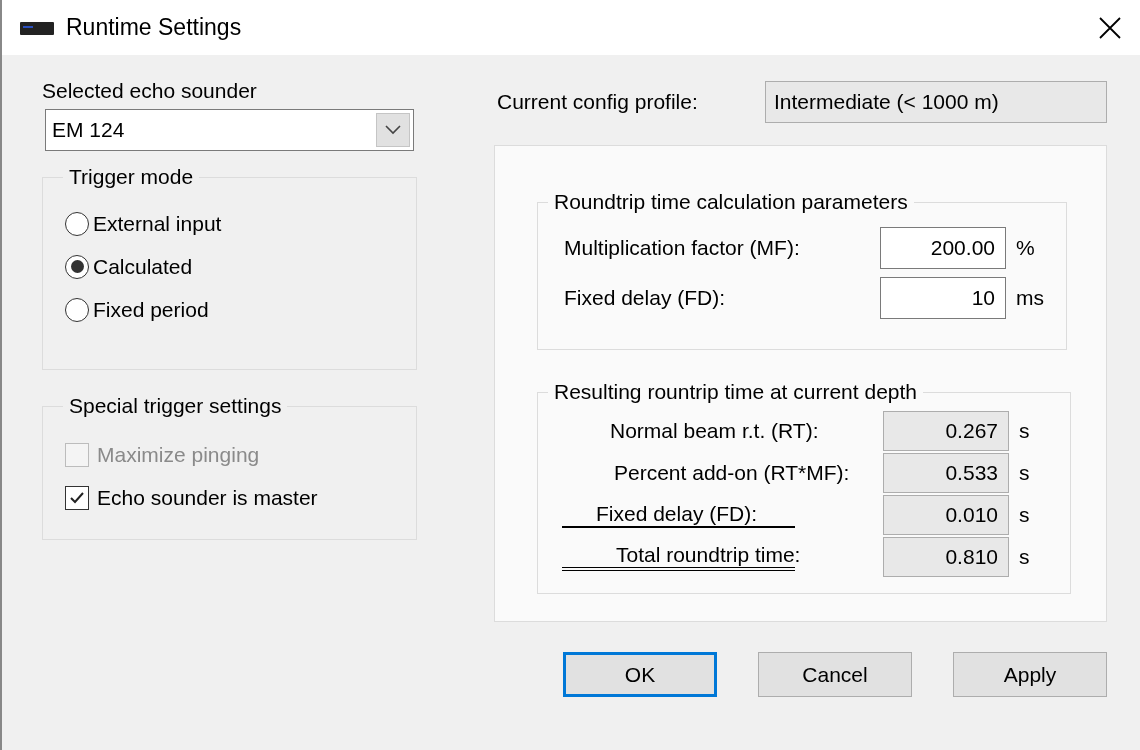  What do you see at coordinates (946, 431) in the screenshot?
I see `readonly-field: 0.267` at bounding box center [946, 431].